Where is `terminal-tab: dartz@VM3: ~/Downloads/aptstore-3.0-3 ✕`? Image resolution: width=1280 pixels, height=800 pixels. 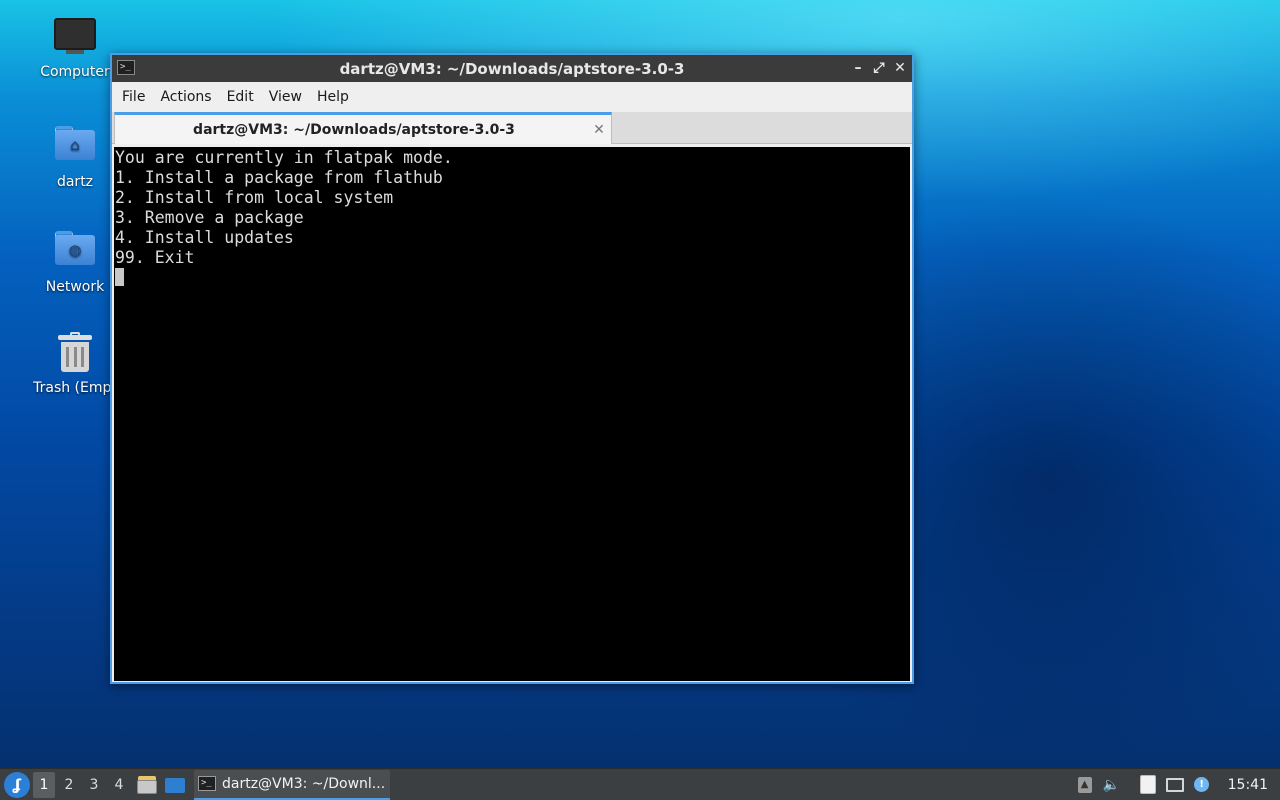
terminal-tab: dartz@VM3: ~/Downloads/aptstore-3.0-3 ✕ is located at coordinates (363, 128).